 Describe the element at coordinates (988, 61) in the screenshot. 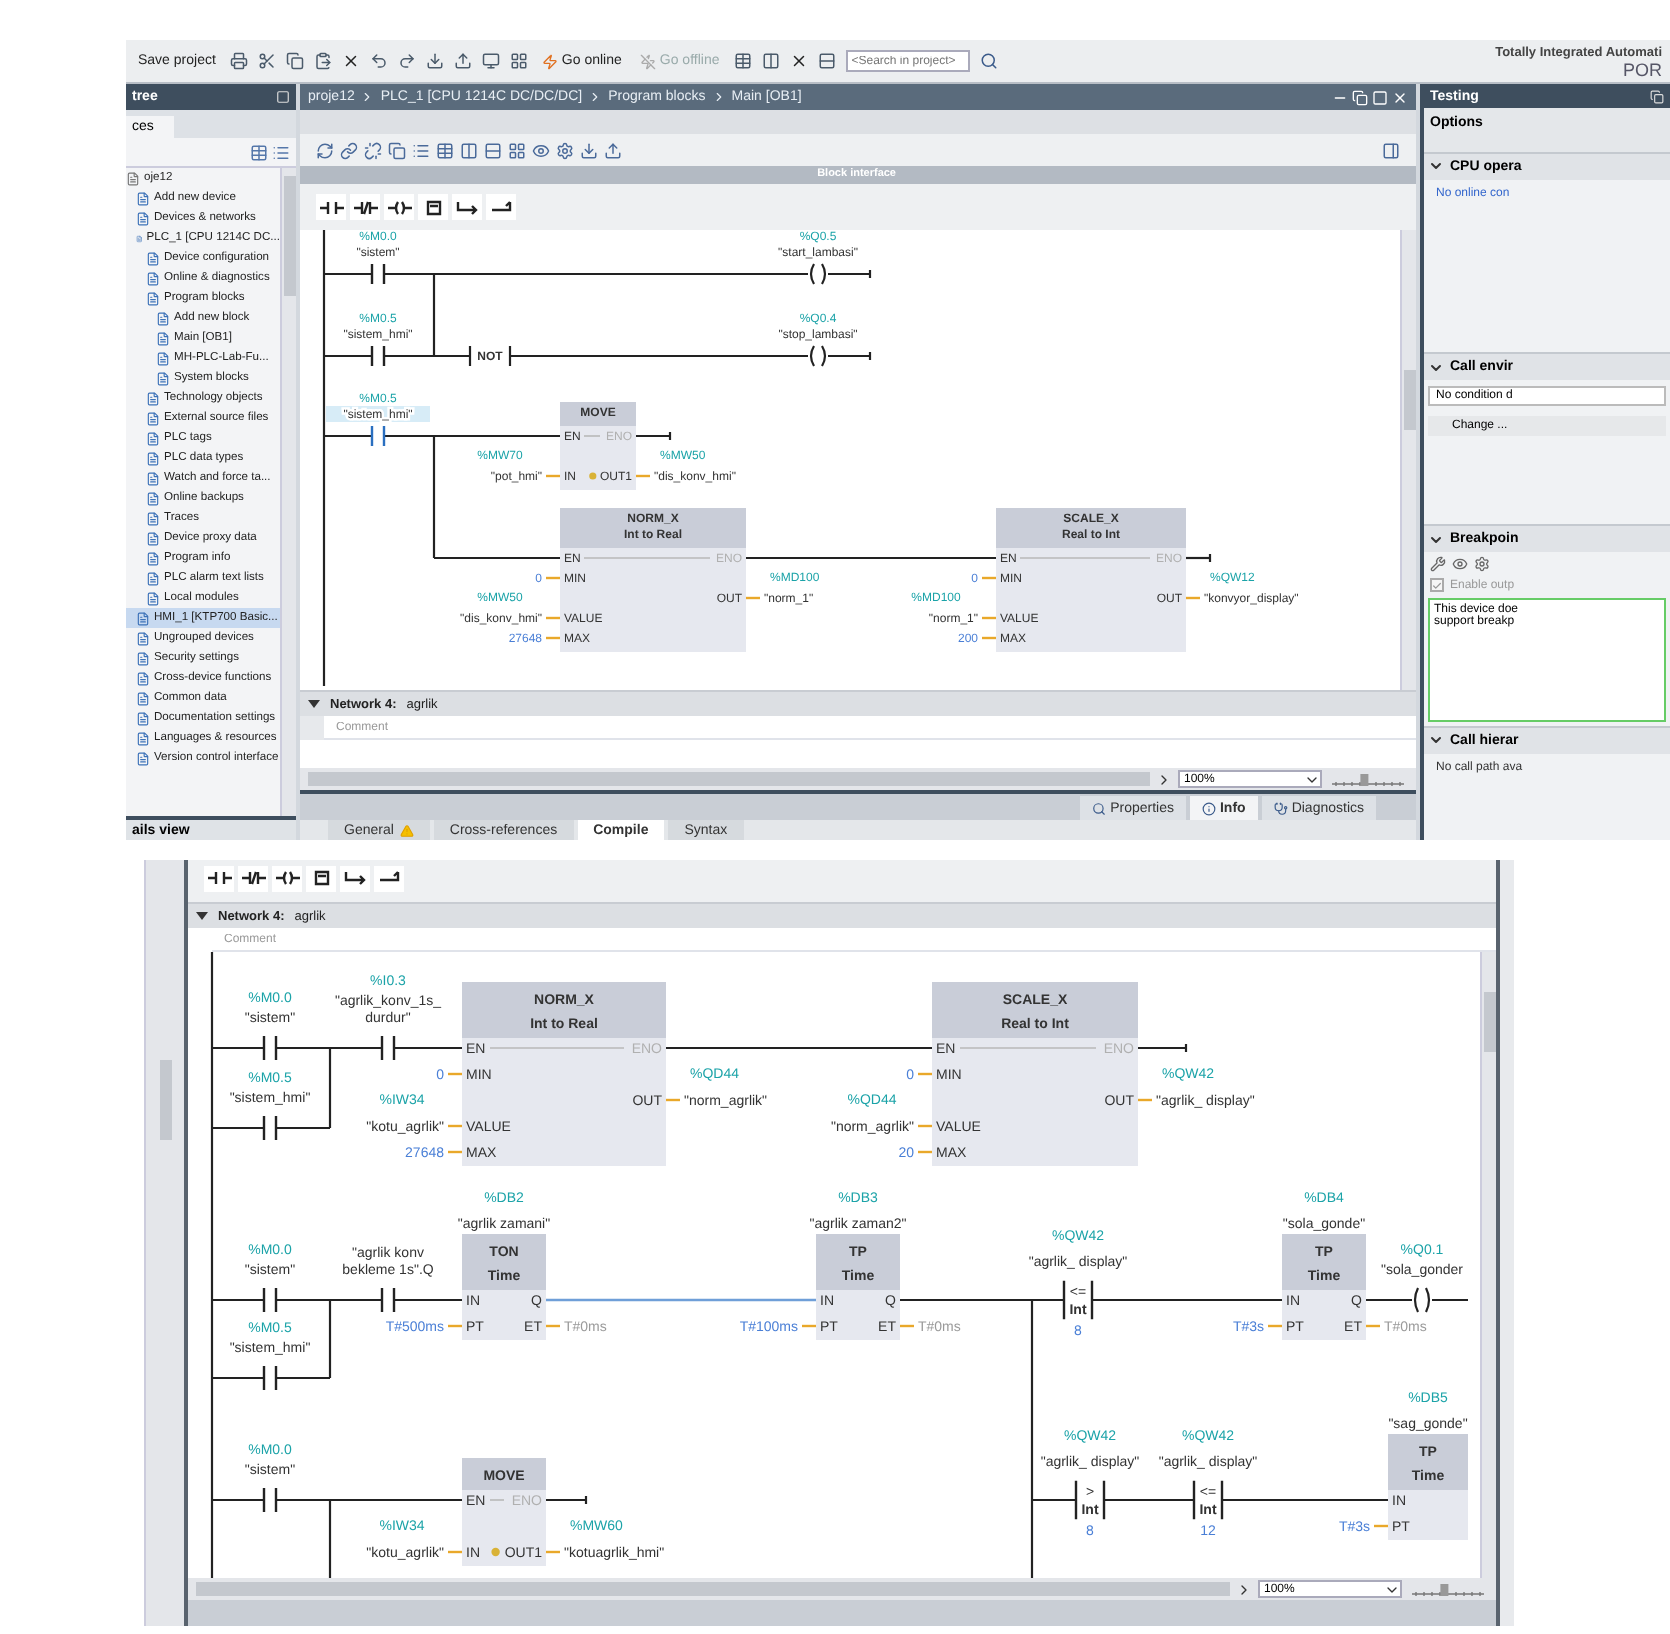

I see `search-icon` at that location.